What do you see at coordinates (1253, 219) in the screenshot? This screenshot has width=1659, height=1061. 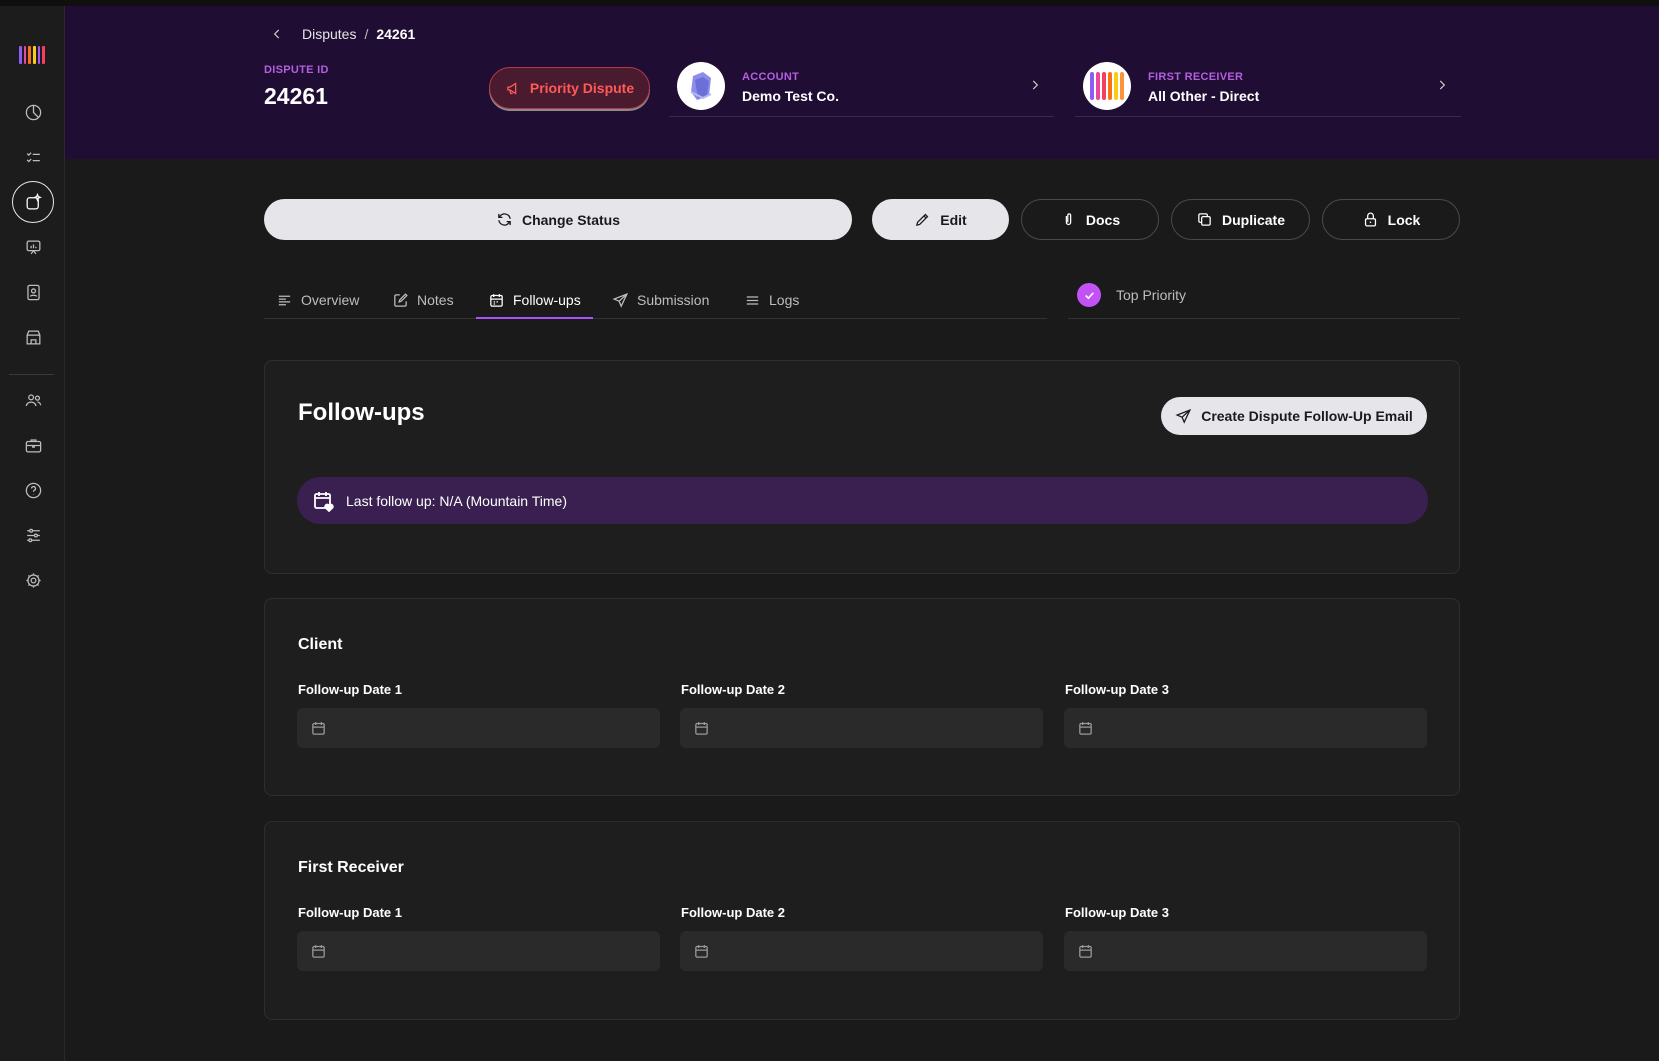 I see `duplicate-label: Duplicate` at bounding box center [1253, 219].